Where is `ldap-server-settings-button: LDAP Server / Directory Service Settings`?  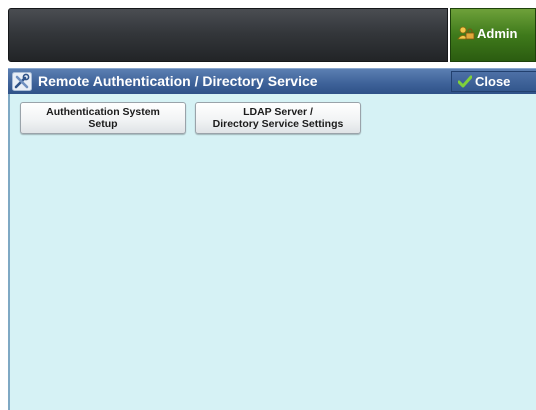
ldap-server-settings-button: LDAP Server / Directory Service Settings is located at coordinates (278, 118).